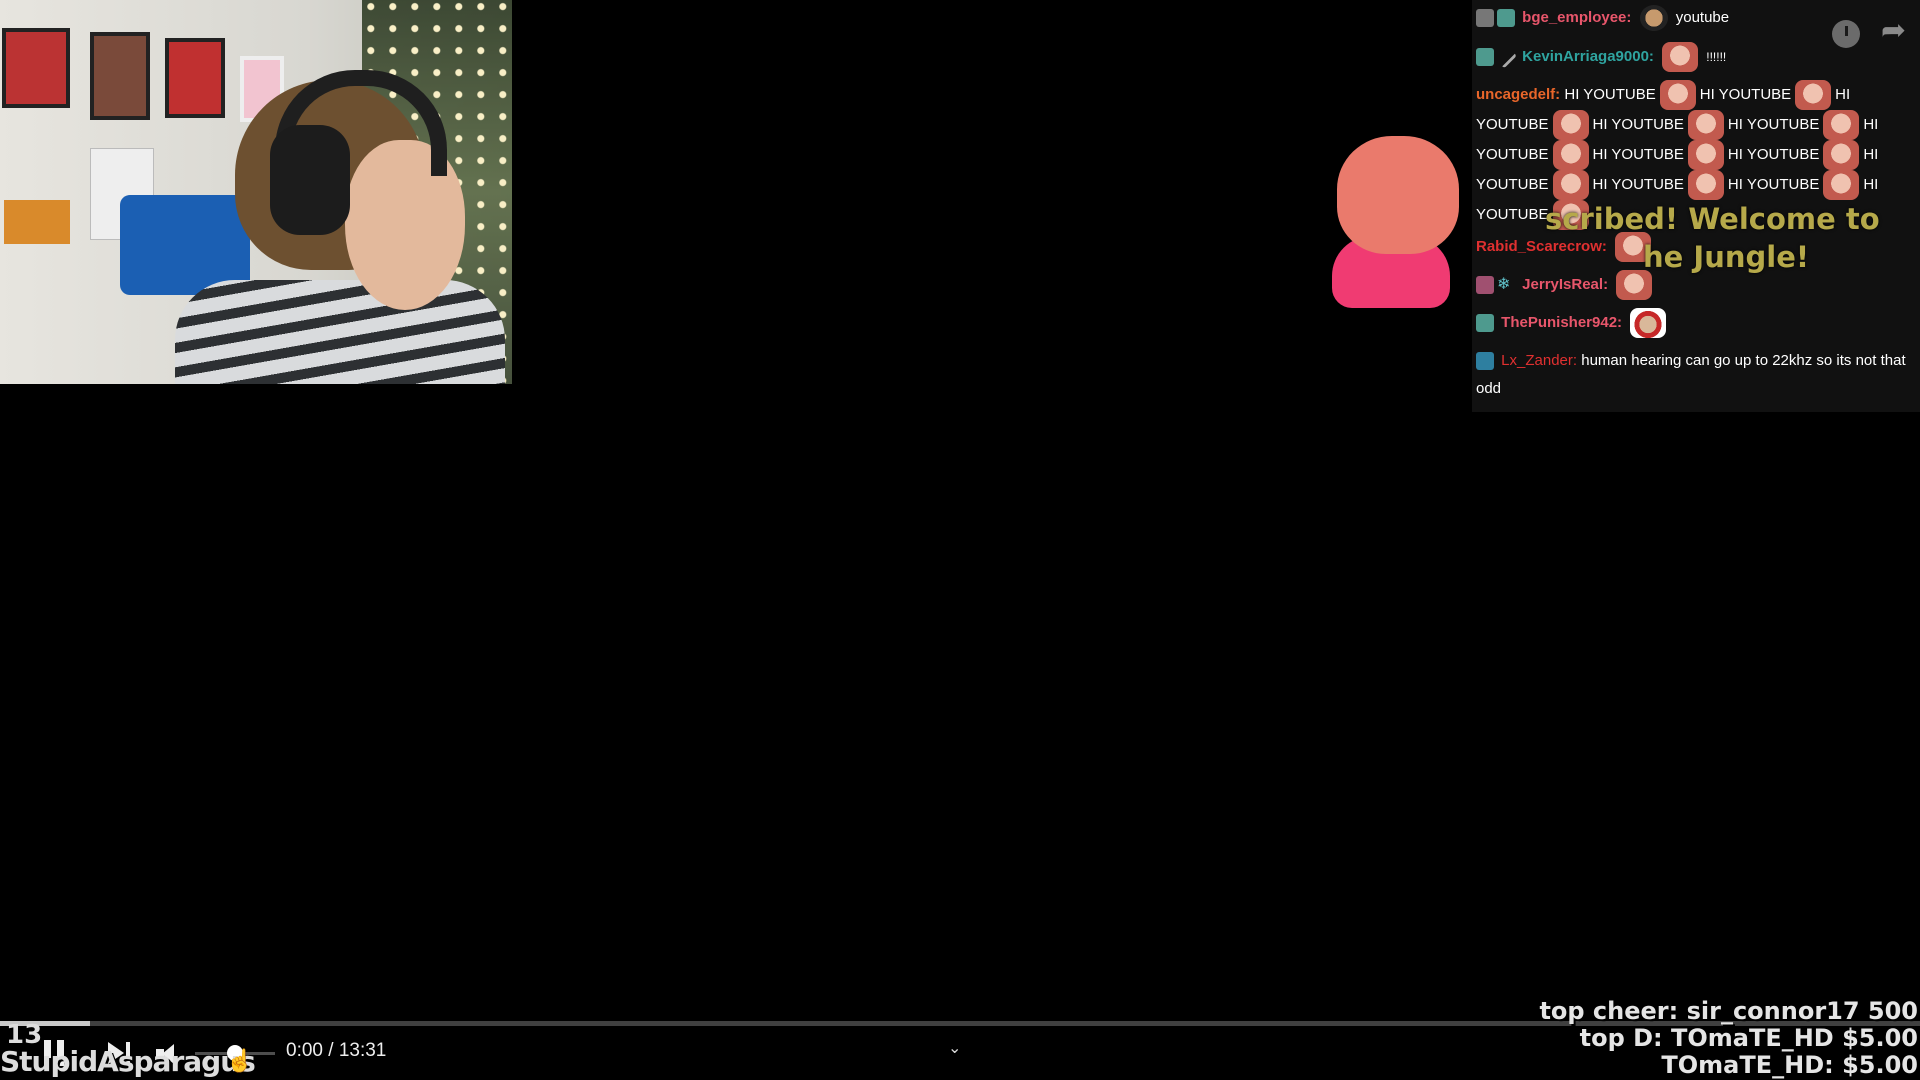  I want to click on chat-username: JerryIsReal:, so click(1565, 284).